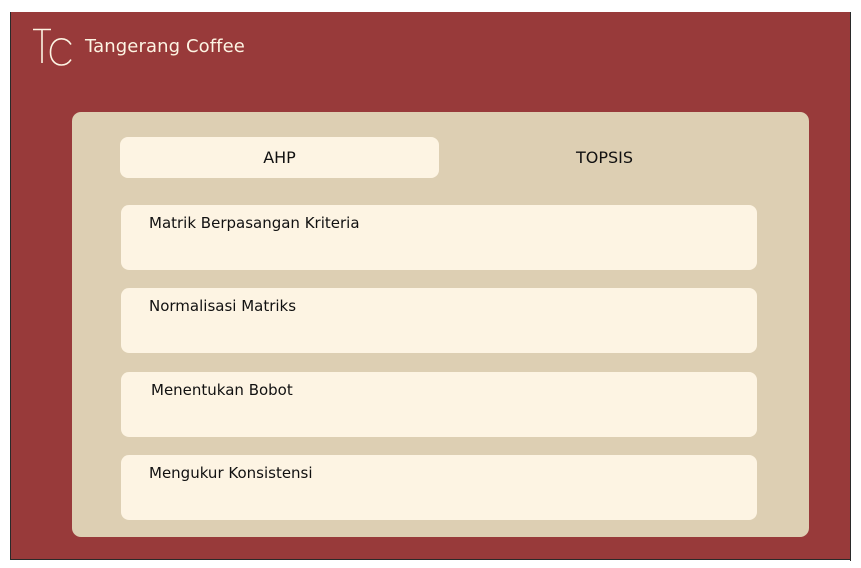 This screenshot has height=568, width=861. What do you see at coordinates (604, 157) in the screenshot?
I see `tab-topsis: TOPSIS` at bounding box center [604, 157].